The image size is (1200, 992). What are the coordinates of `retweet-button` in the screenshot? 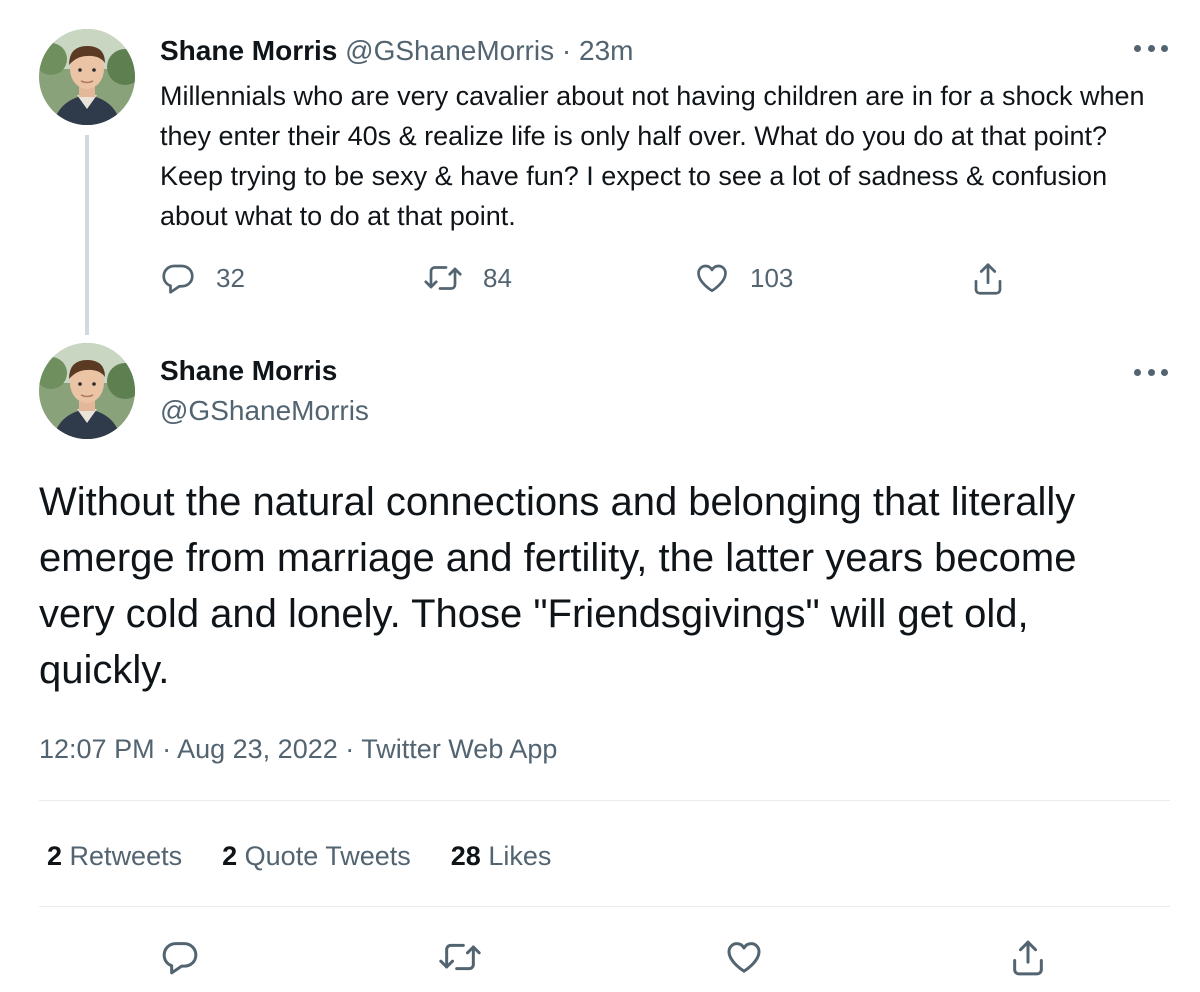 It's located at (460, 957).